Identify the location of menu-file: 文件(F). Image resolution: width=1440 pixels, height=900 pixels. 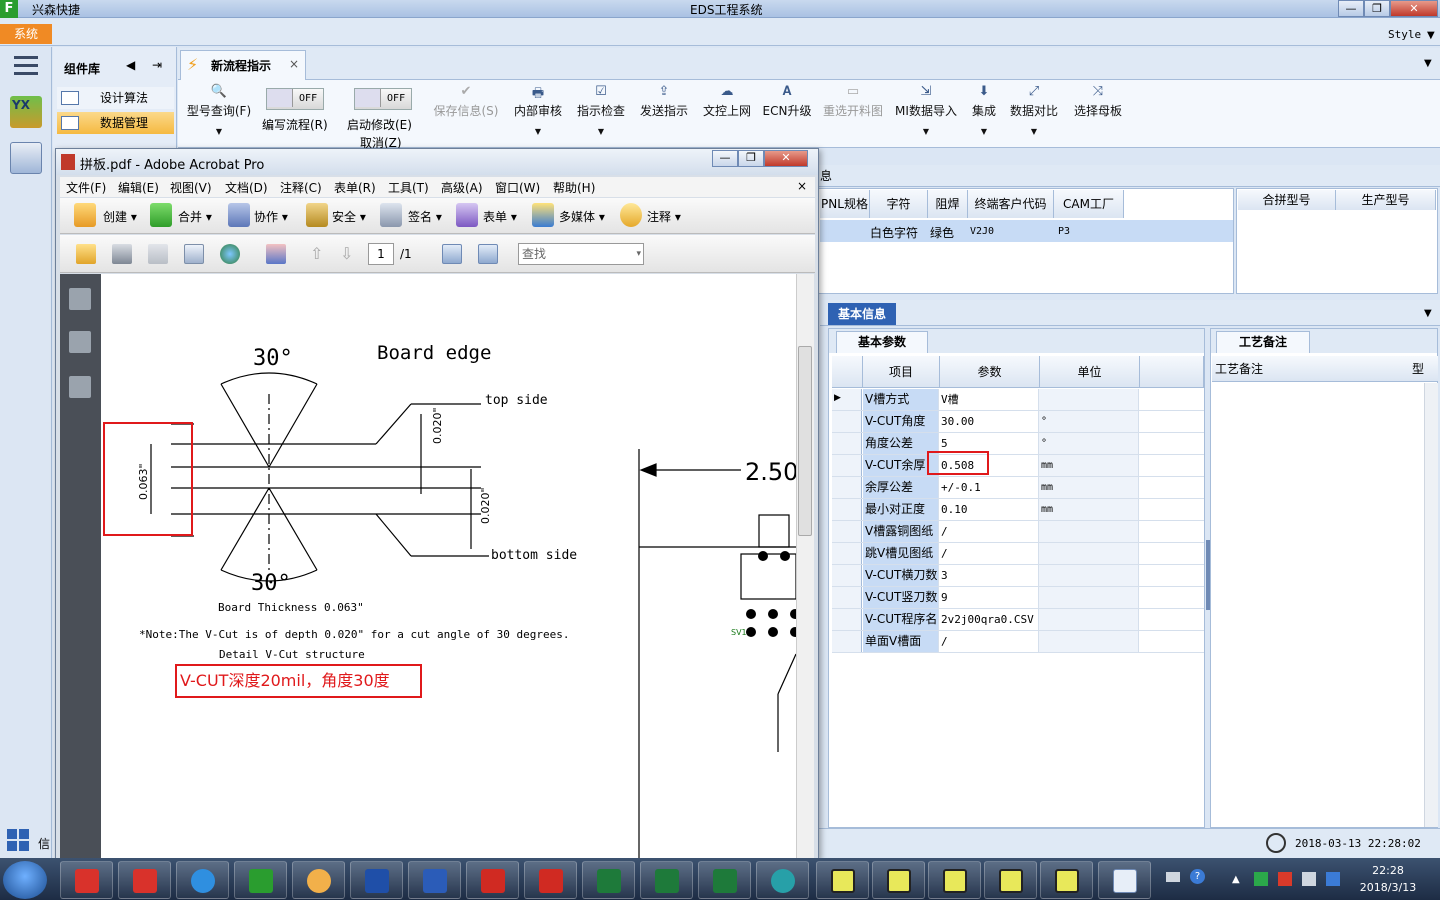
(86, 187).